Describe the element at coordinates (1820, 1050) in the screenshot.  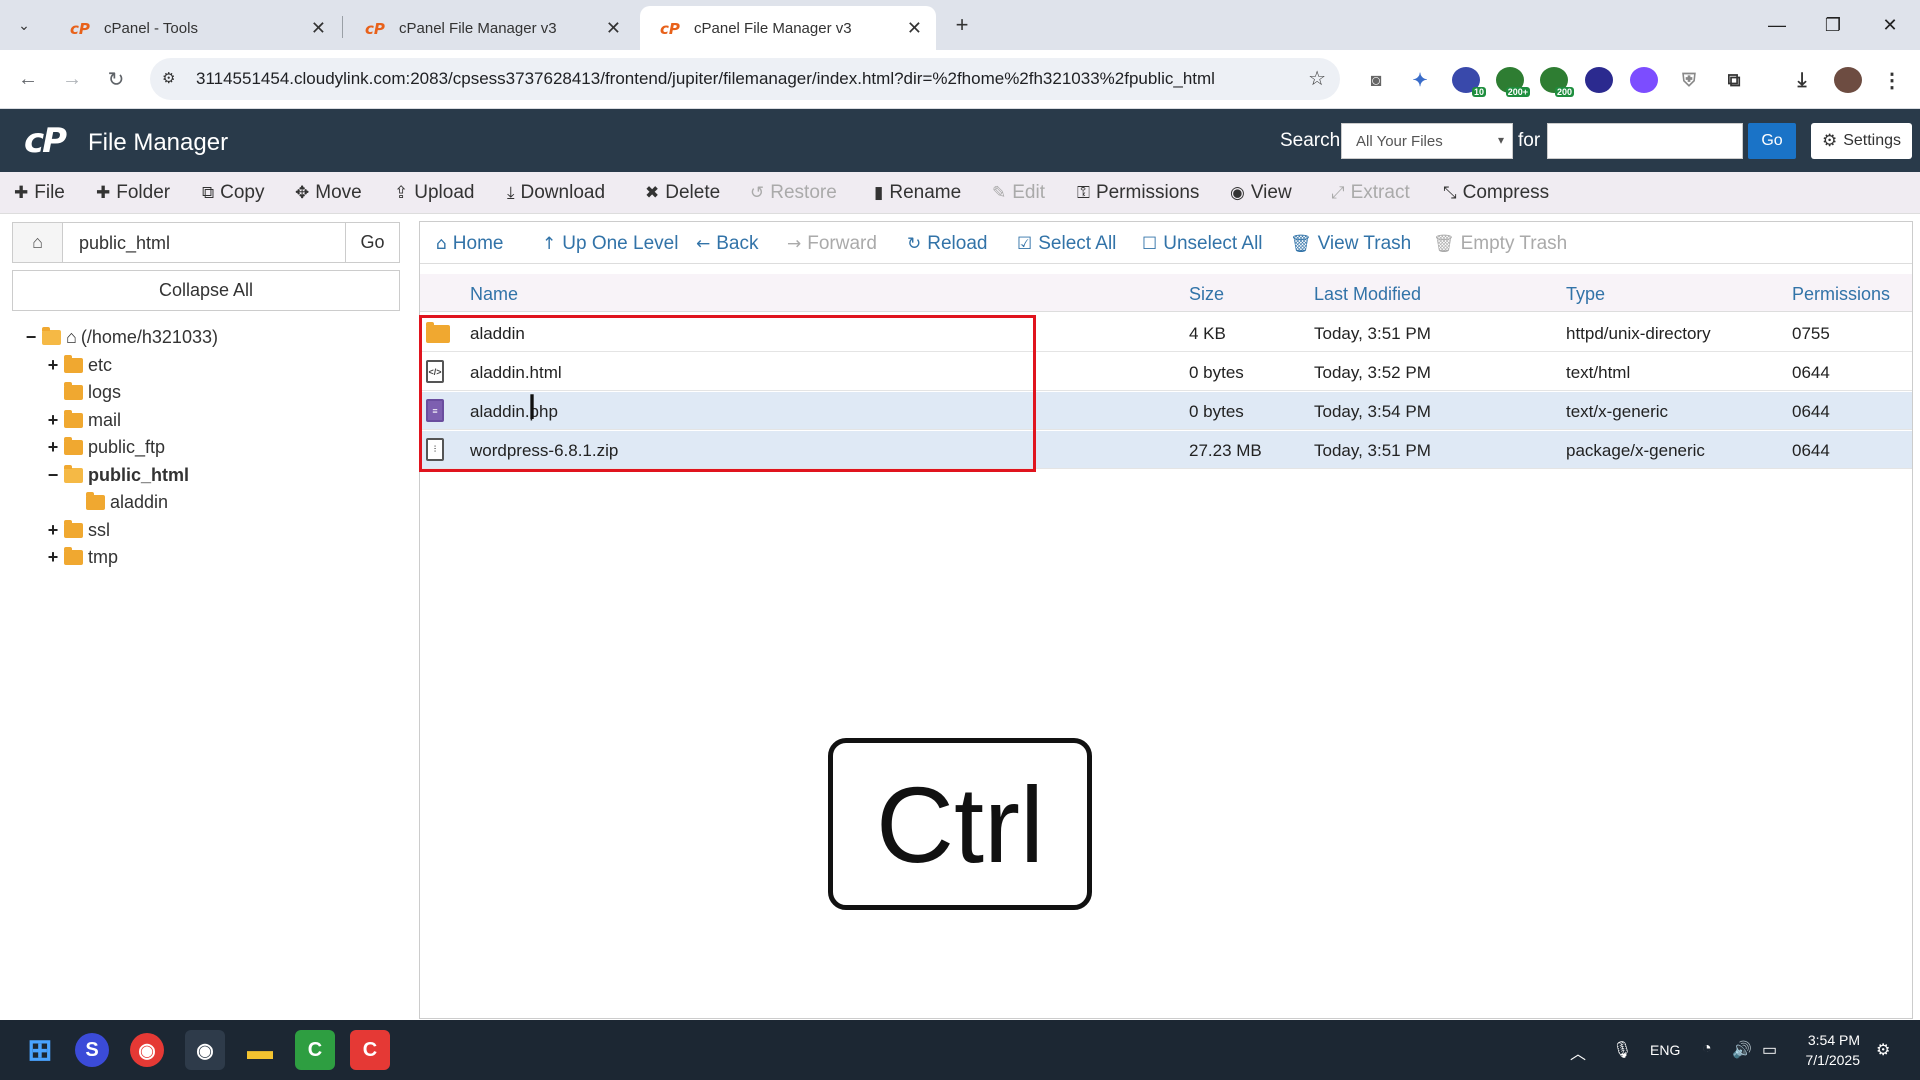
I see `system-clock: 3:54 PM 7/1/2025` at that location.